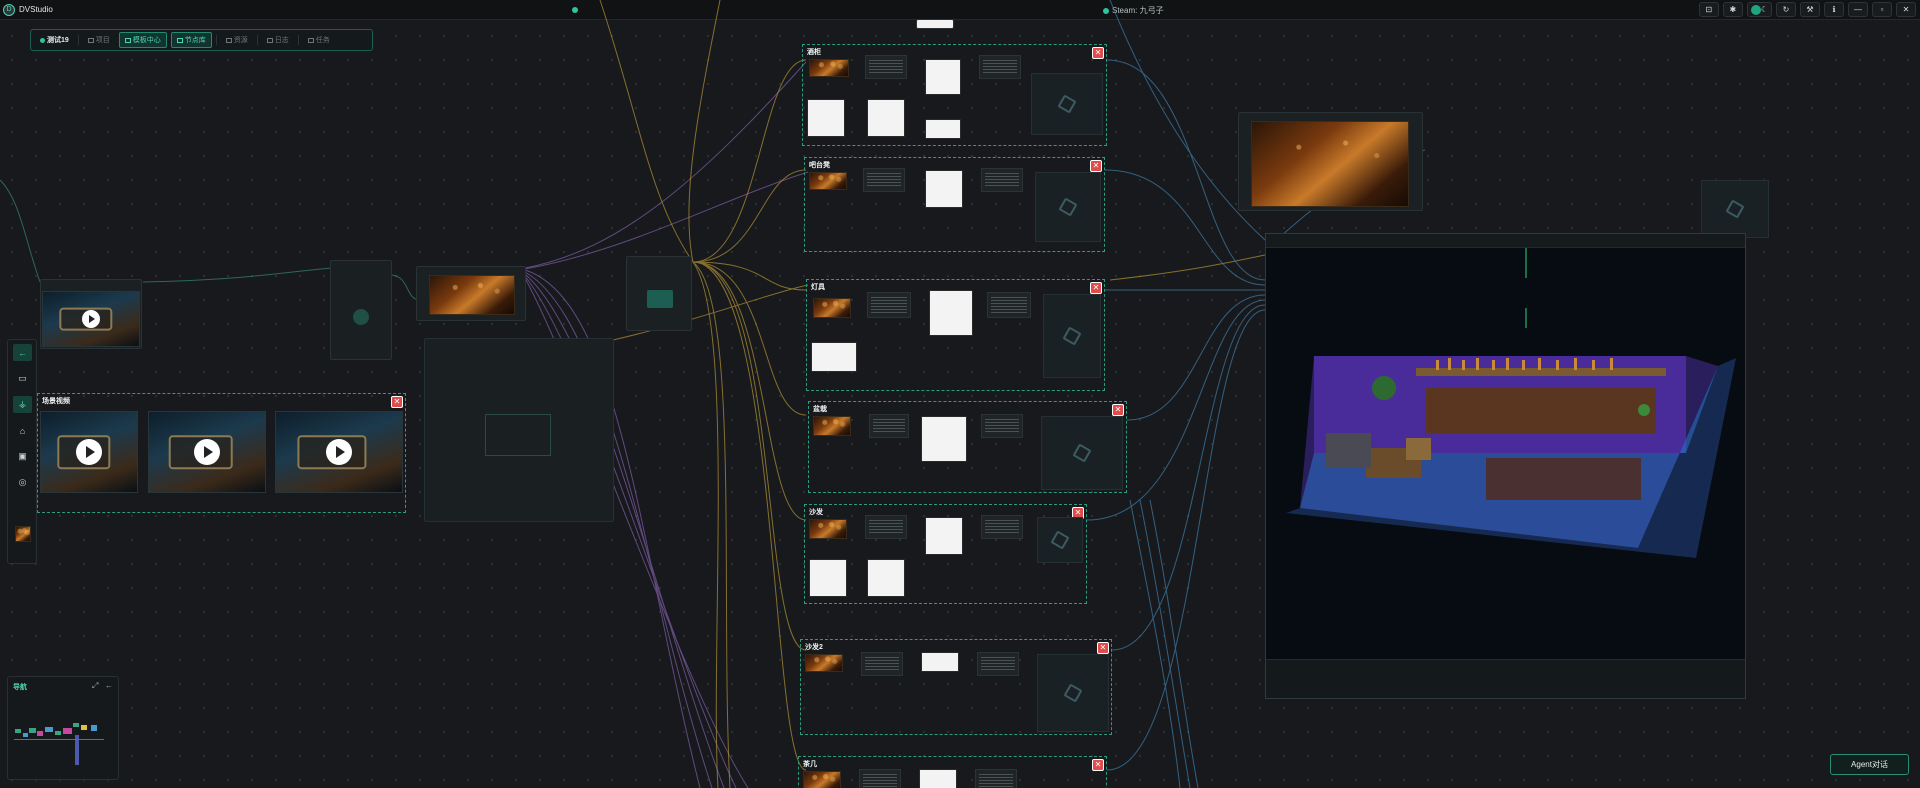 Image resolution: width=1920 pixels, height=788 pixels. Describe the element at coordinates (221, 453) in the screenshot. I see `video-group: 场景视频 ✕` at that location.